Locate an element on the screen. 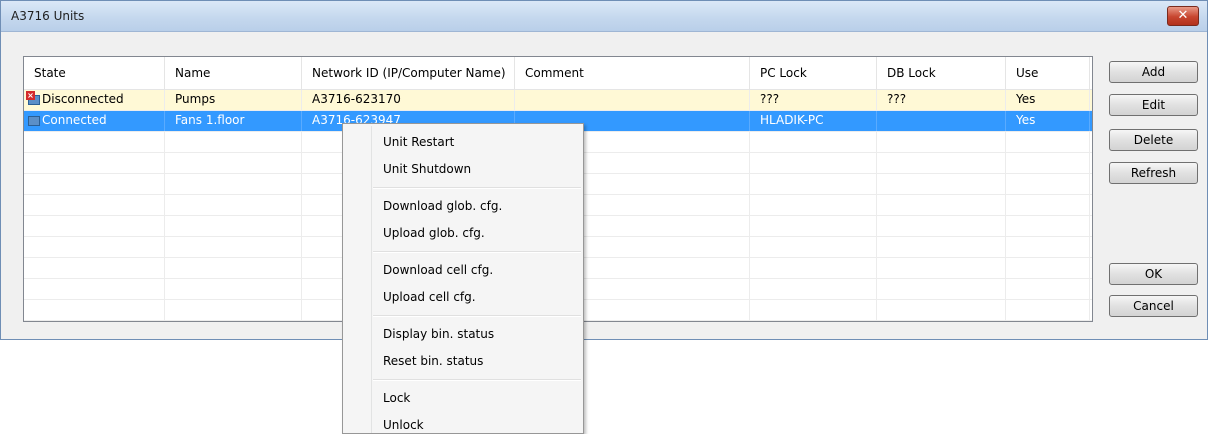 Image resolution: width=1208 pixels, height=434 pixels. state-cell: × Disconnected is located at coordinates (94, 100).